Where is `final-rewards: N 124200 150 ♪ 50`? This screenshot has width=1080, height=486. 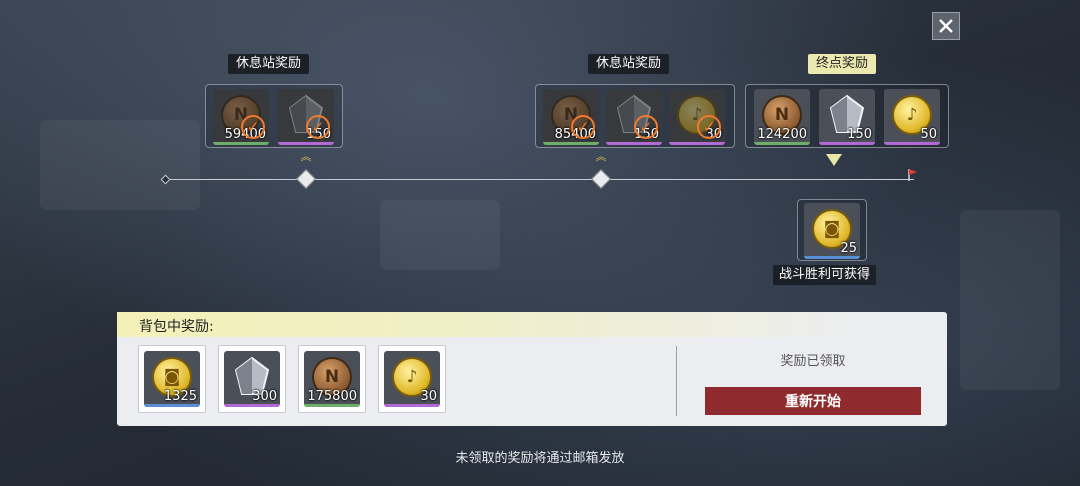
final-rewards: N 124200 150 ♪ 50 is located at coordinates (847, 116).